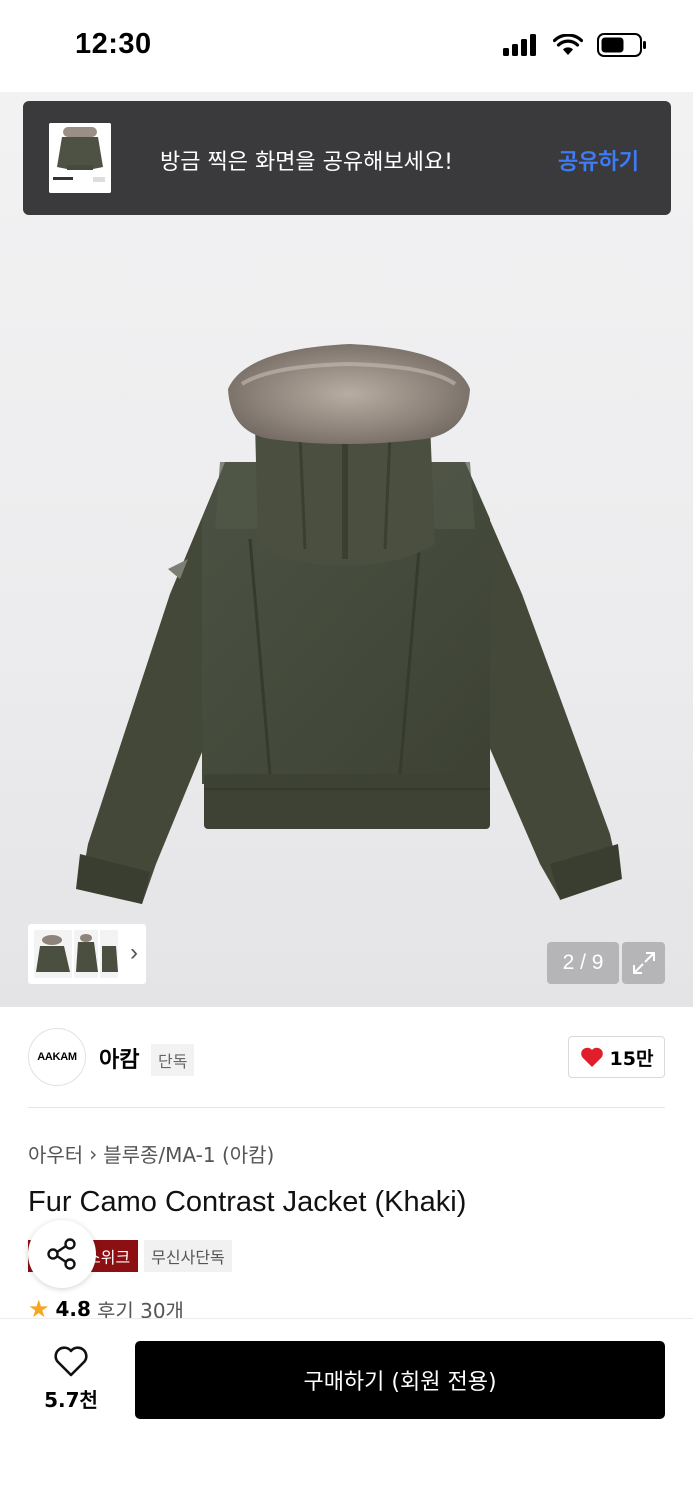 This screenshot has width=693, height=1500. I want to click on brand-name: 아캄, so click(119, 1058).